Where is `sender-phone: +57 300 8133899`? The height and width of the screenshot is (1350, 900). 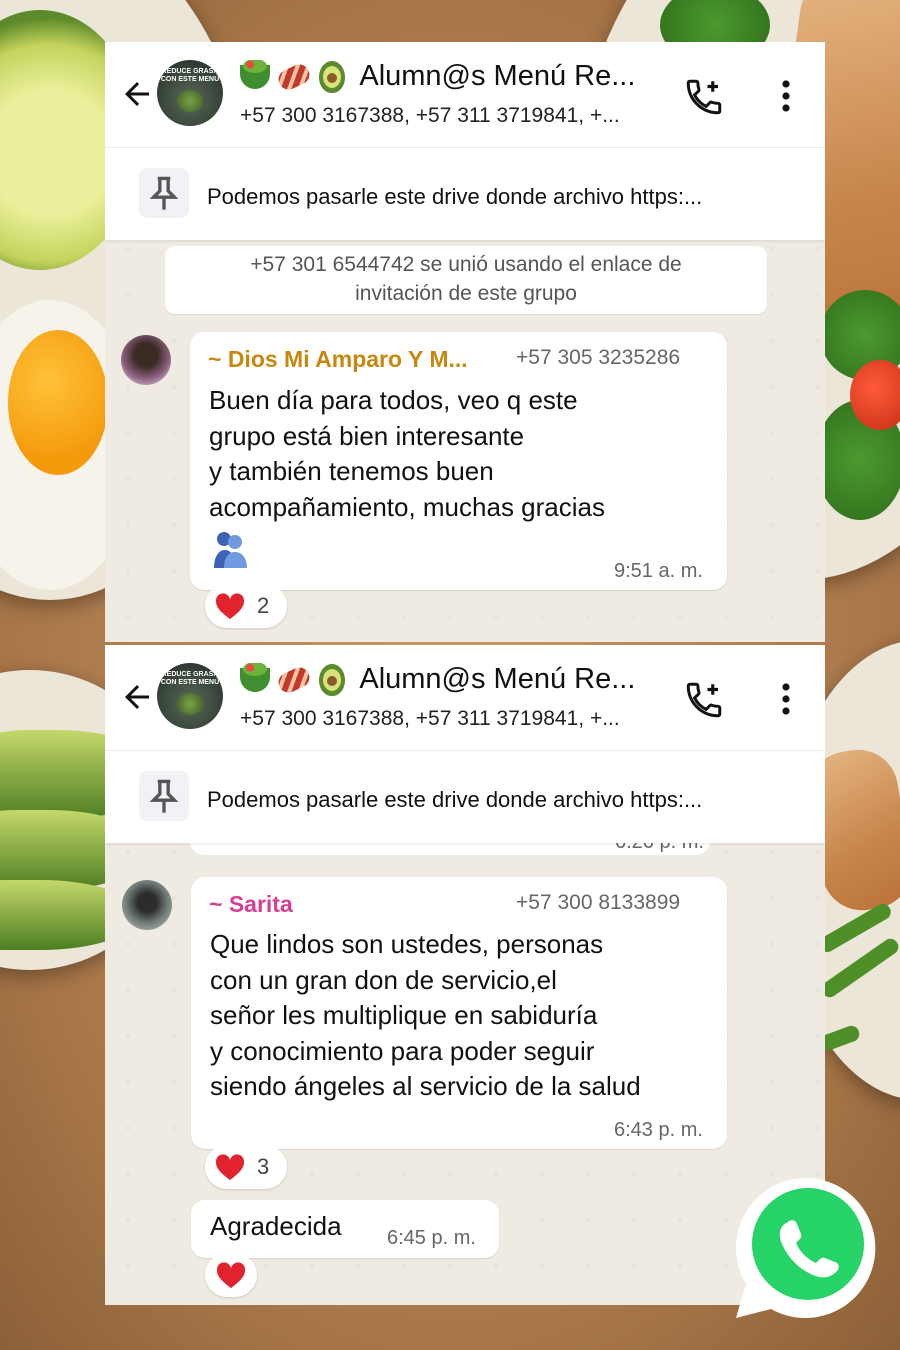
sender-phone: +57 300 8133899 is located at coordinates (598, 902).